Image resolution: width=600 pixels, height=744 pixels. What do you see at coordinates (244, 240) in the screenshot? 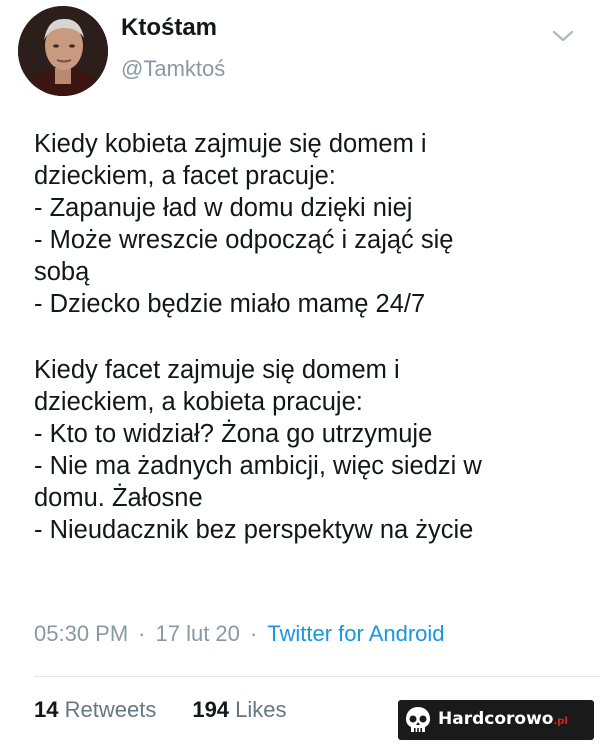
I see `tweet-line: - Może wreszcie odpocząć i zająć się` at bounding box center [244, 240].